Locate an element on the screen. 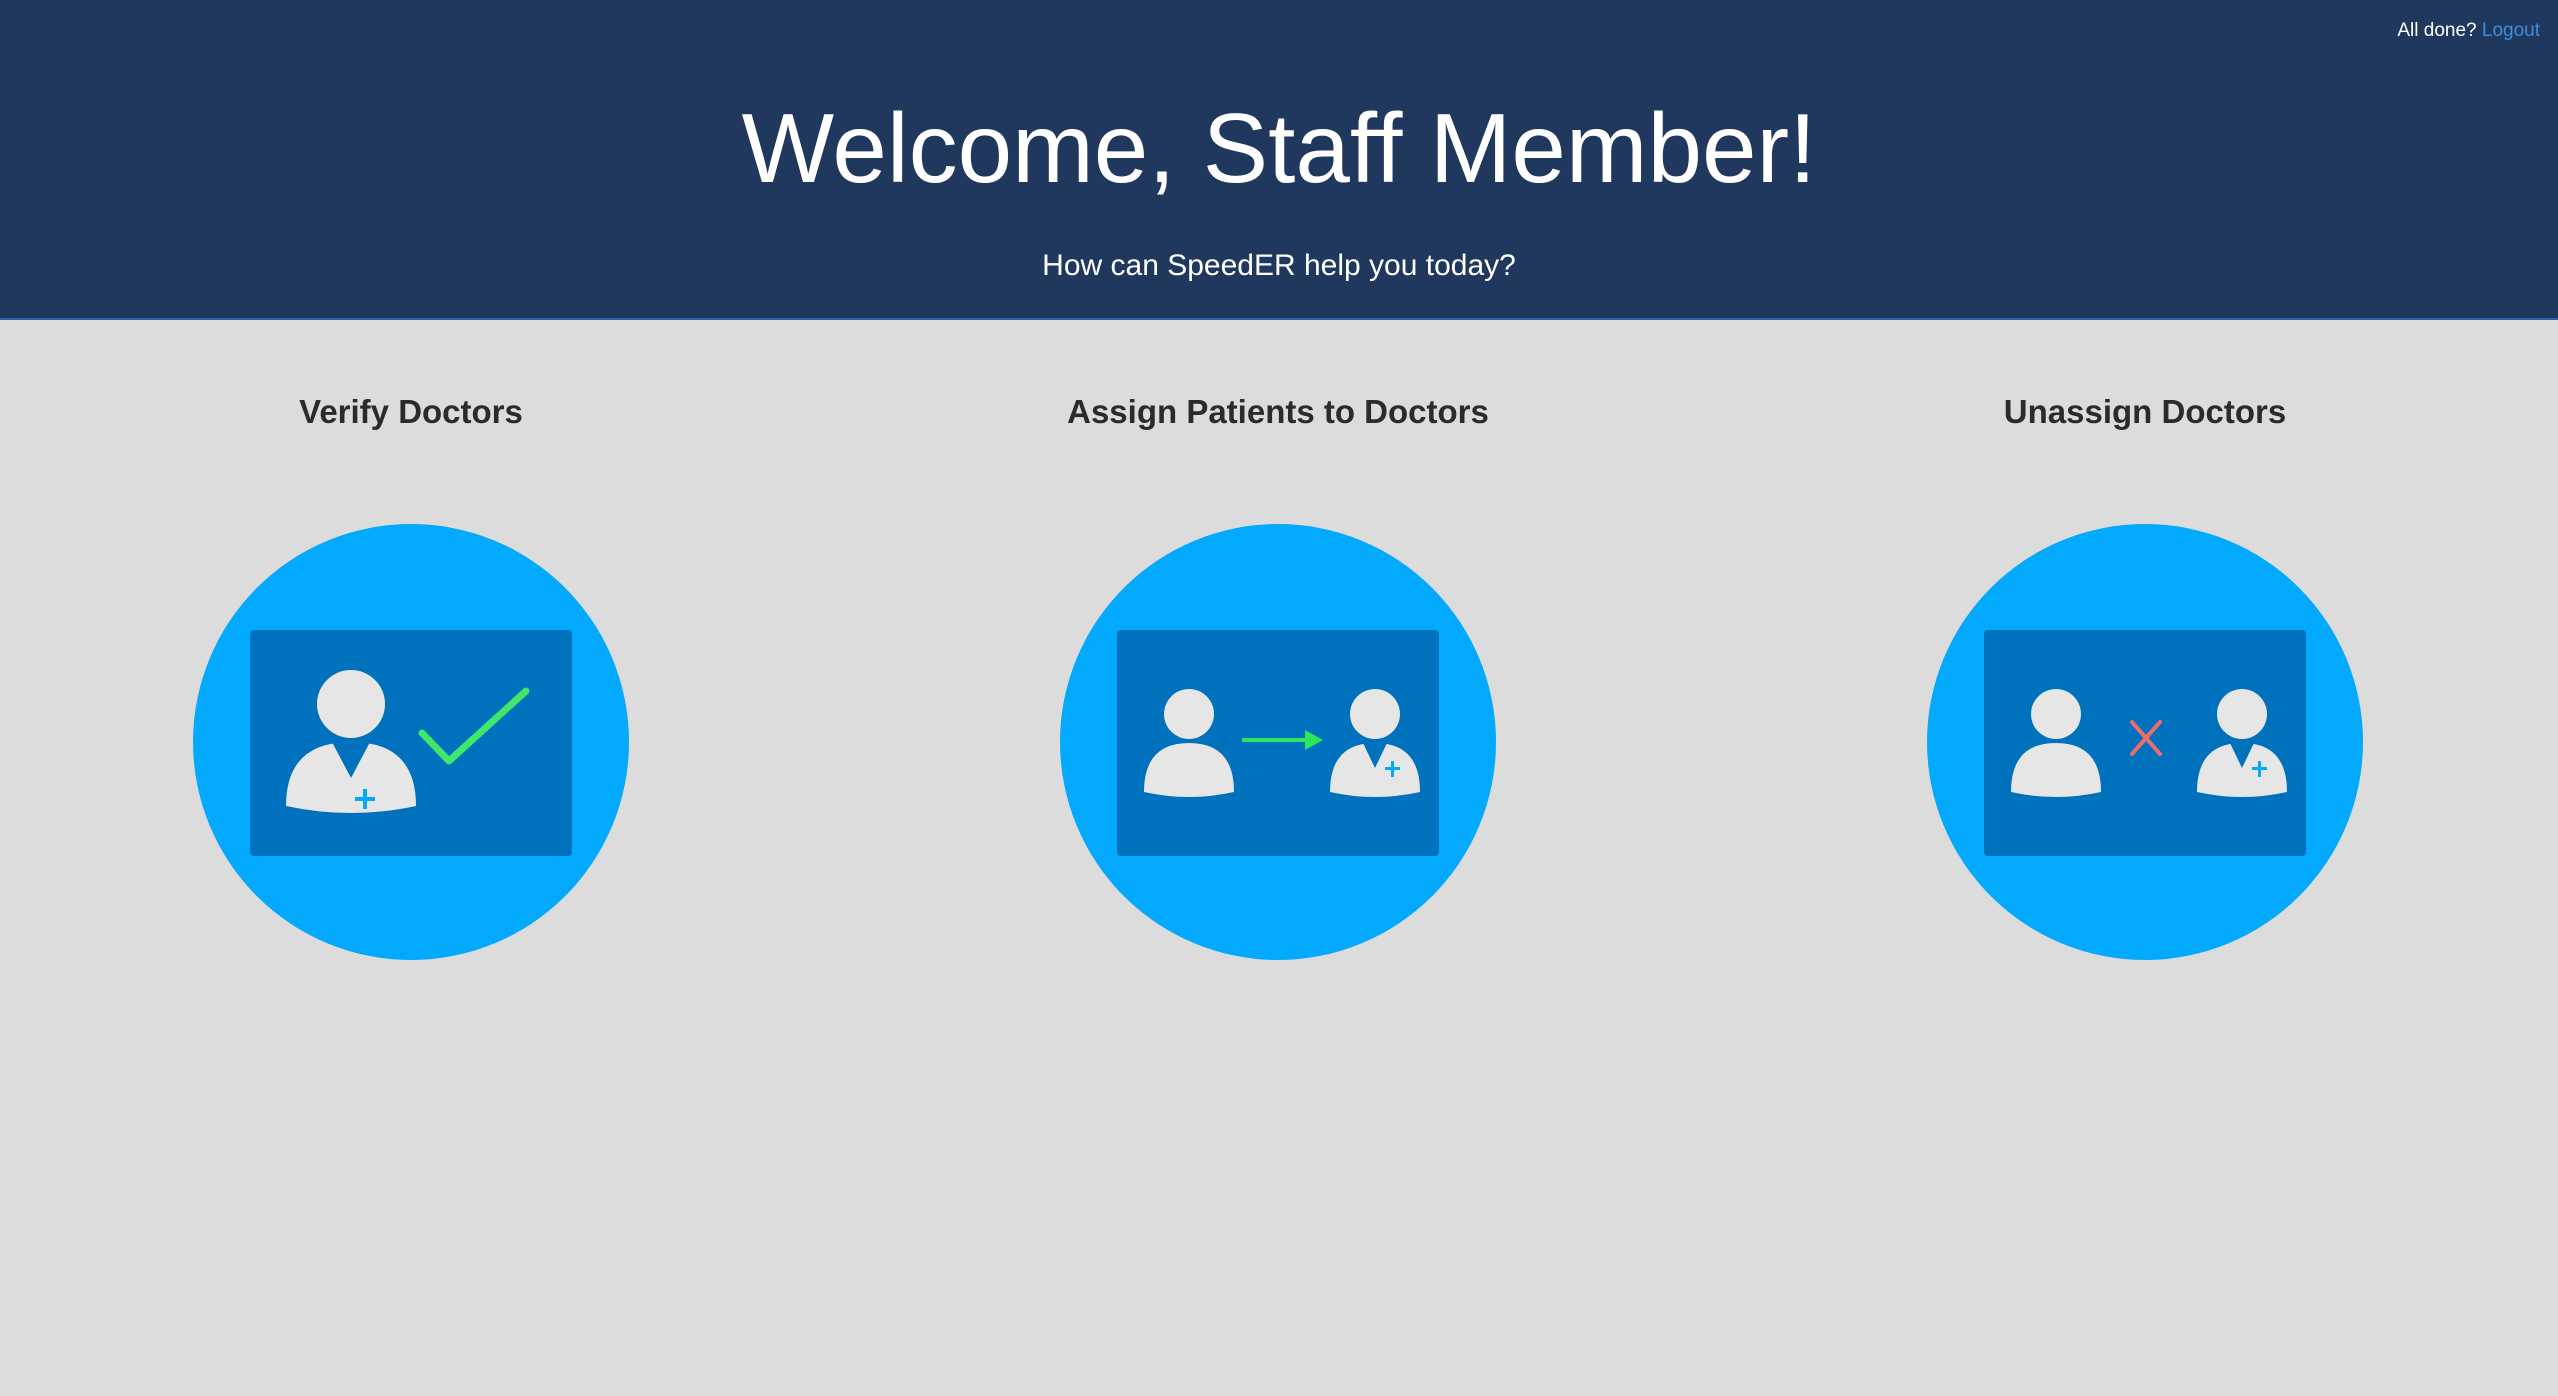 This screenshot has width=2558, height=1396. assign-patients-title: Assign Patients to Doctors is located at coordinates (1278, 411).